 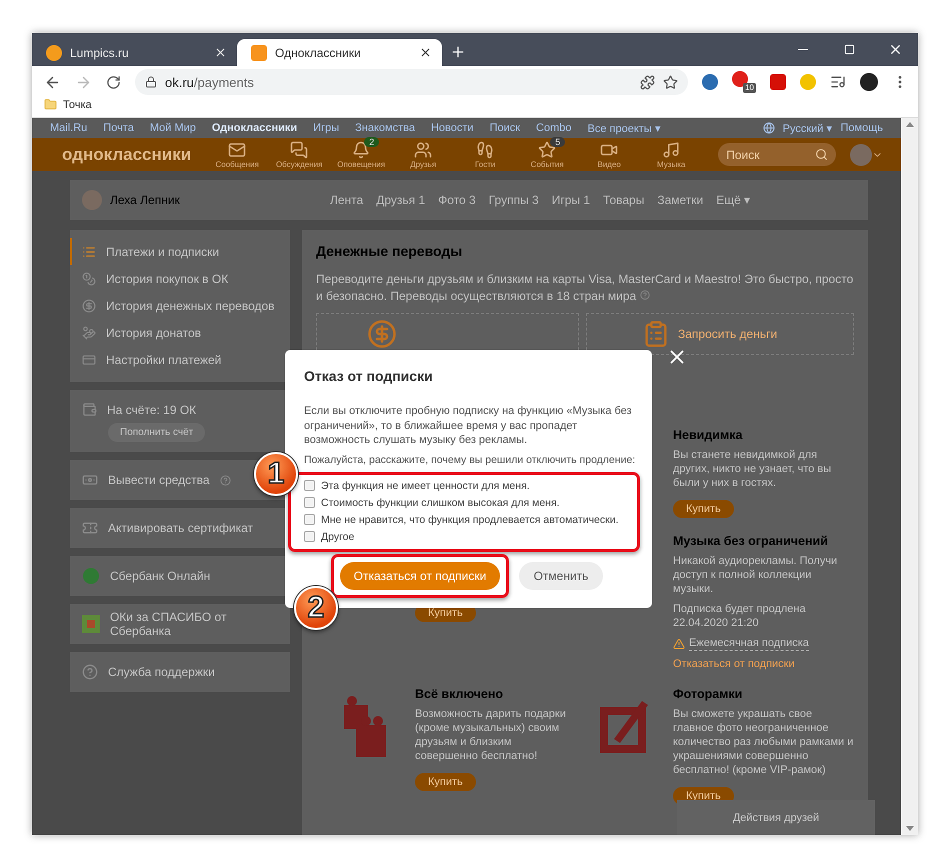 What do you see at coordinates (763, 664) in the screenshot?
I see `cancel-link: Отказаться от подписки` at bounding box center [763, 664].